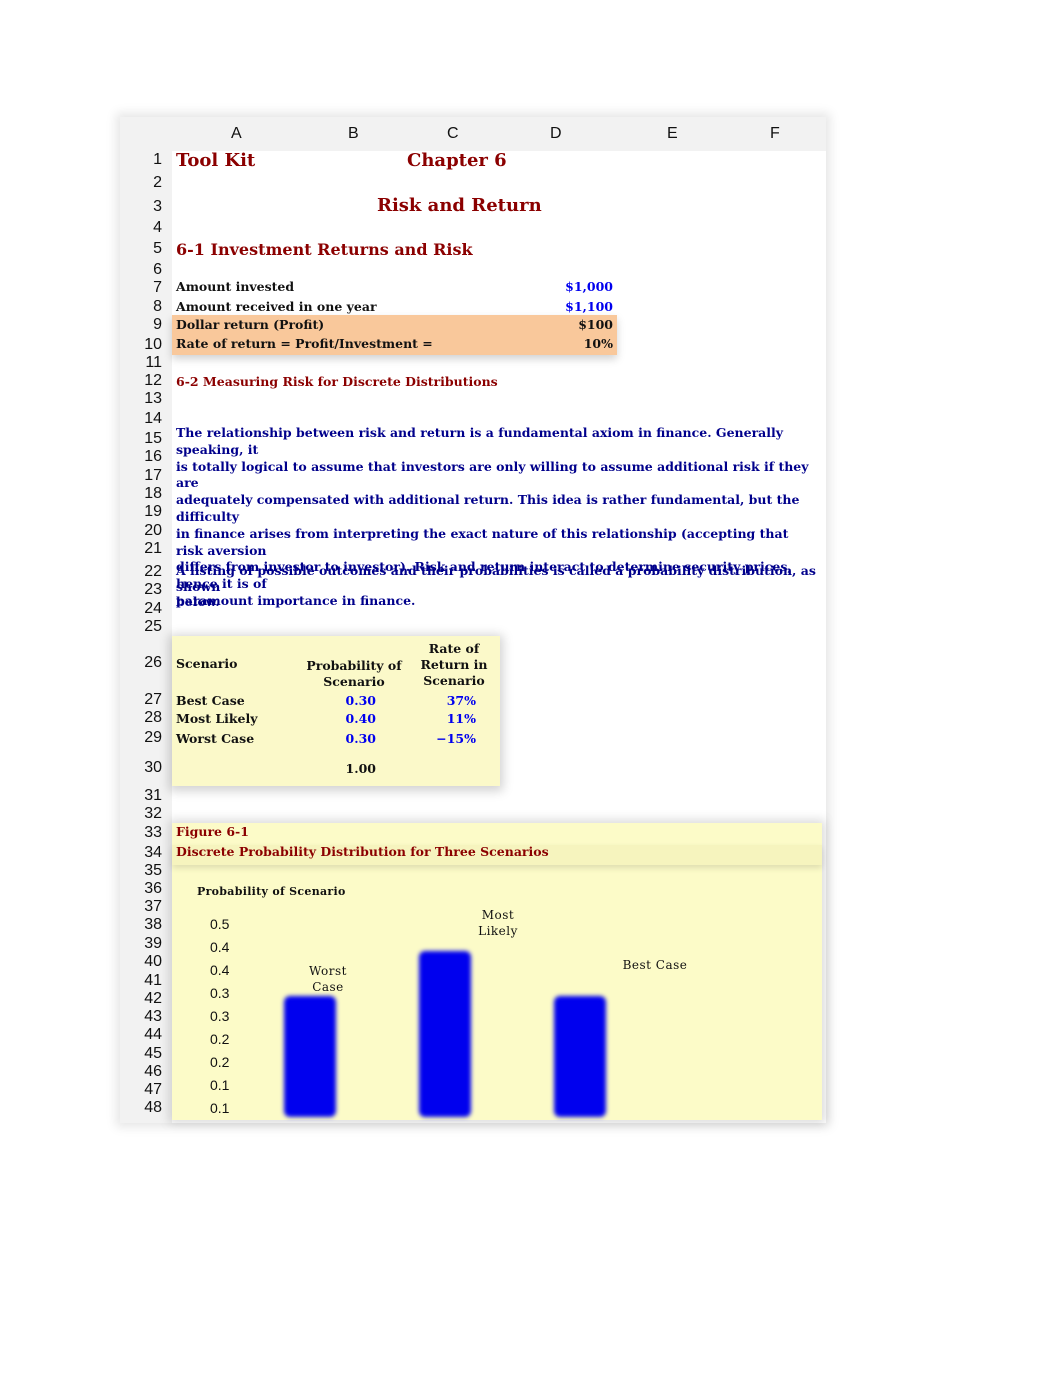 The height and width of the screenshot is (1377, 1062). Describe the element at coordinates (142, 663) in the screenshot. I see `row-header-26: 26` at that location.